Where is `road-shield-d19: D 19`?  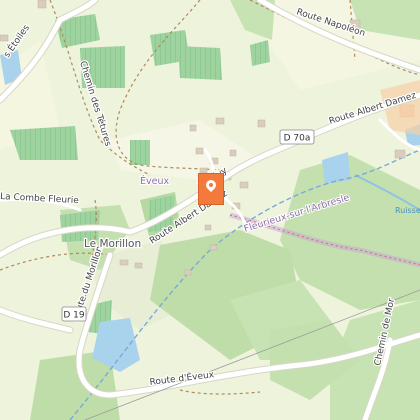 road-shield-d19: D 19 is located at coordinates (74, 314).